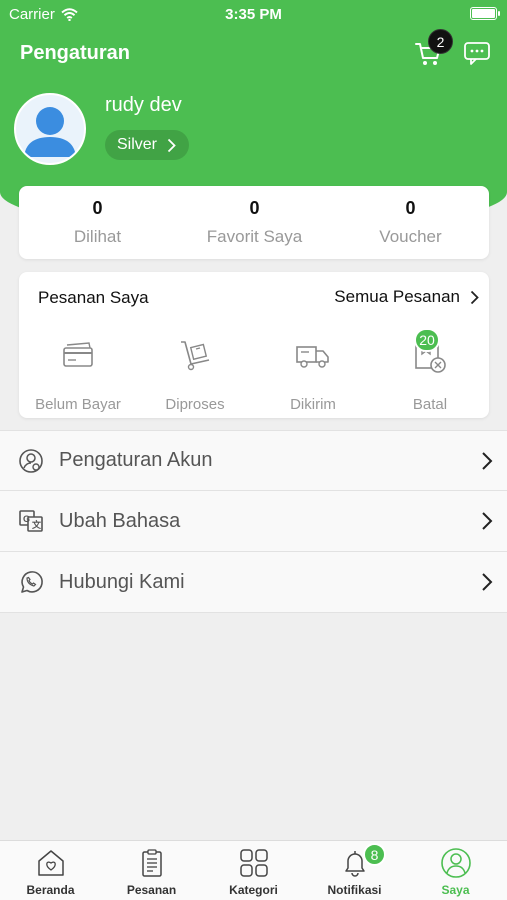  What do you see at coordinates (78, 404) in the screenshot?
I see `order-label: Belum Bayar` at bounding box center [78, 404].